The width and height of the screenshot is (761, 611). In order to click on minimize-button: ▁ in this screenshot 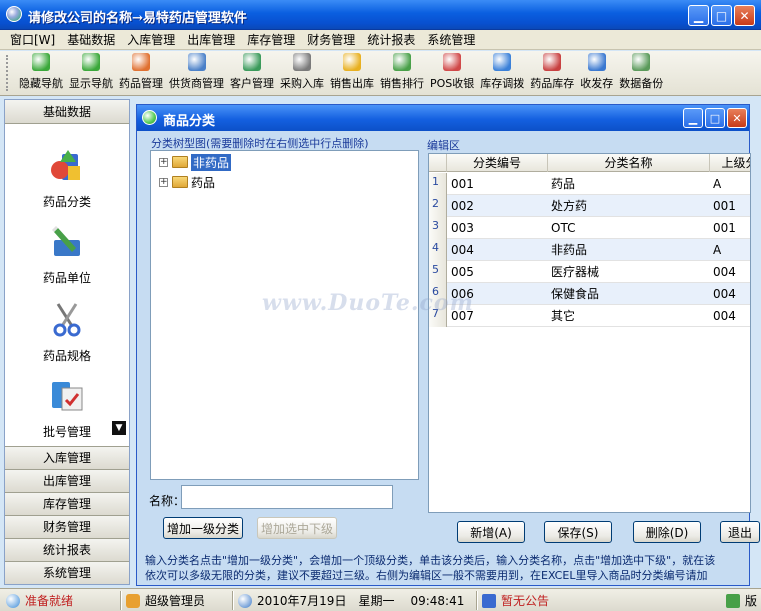, I will do `click(698, 15)`.